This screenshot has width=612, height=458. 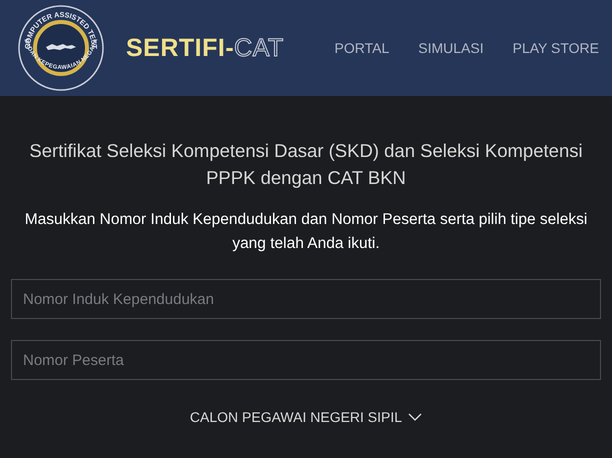 What do you see at coordinates (555, 48) in the screenshot?
I see `nav-link: PLAY STORE` at bounding box center [555, 48].